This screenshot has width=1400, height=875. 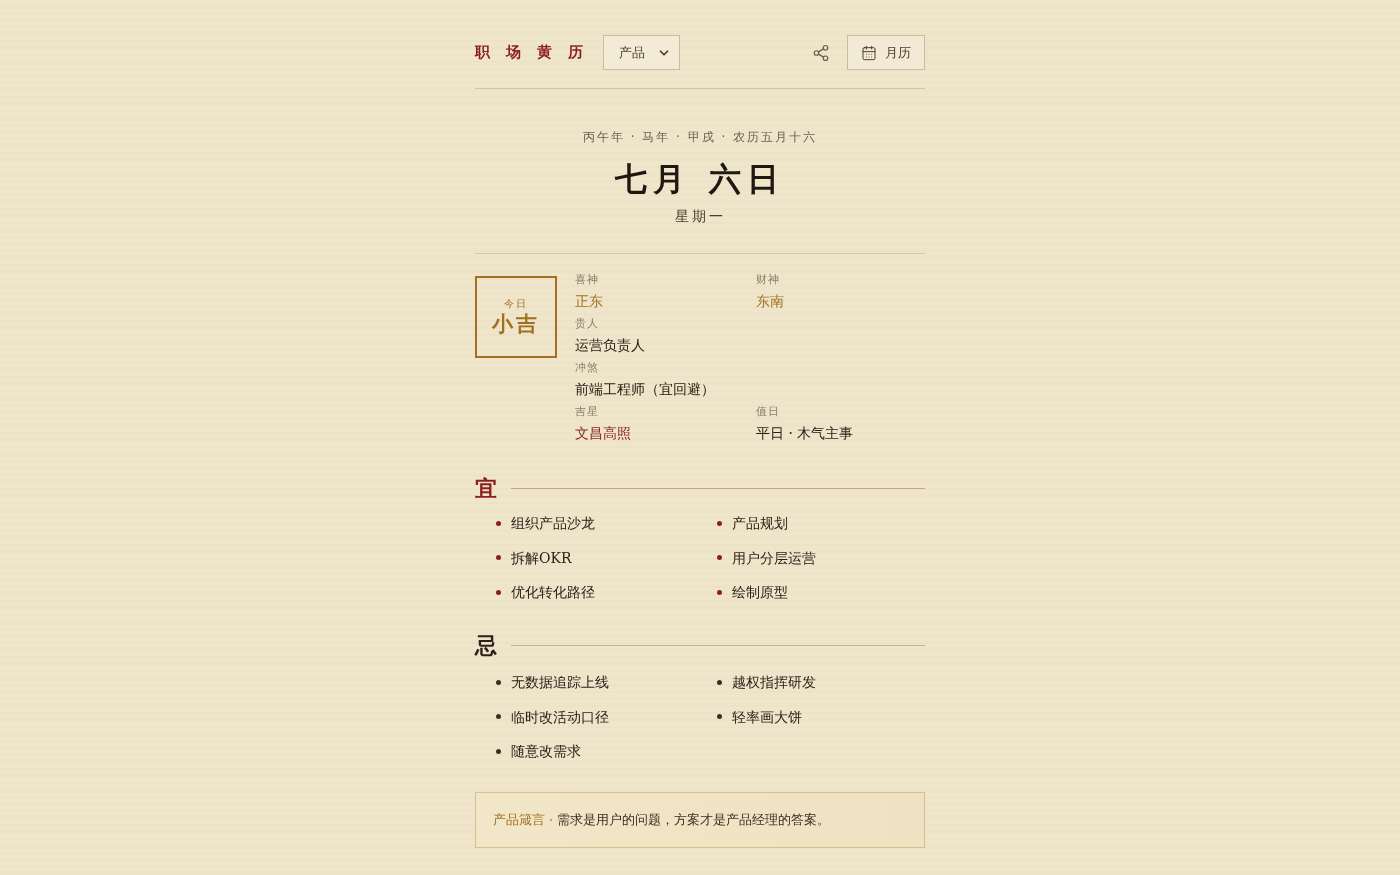 I want to click on share-icon, so click(x=821, y=52).